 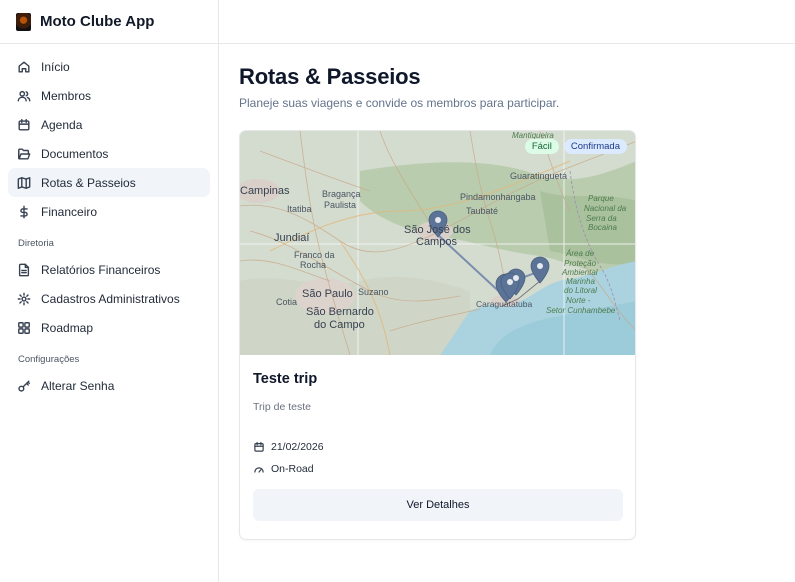 What do you see at coordinates (580, 281) in the screenshot?
I see `map-label: Marinha` at bounding box center [580, 281].